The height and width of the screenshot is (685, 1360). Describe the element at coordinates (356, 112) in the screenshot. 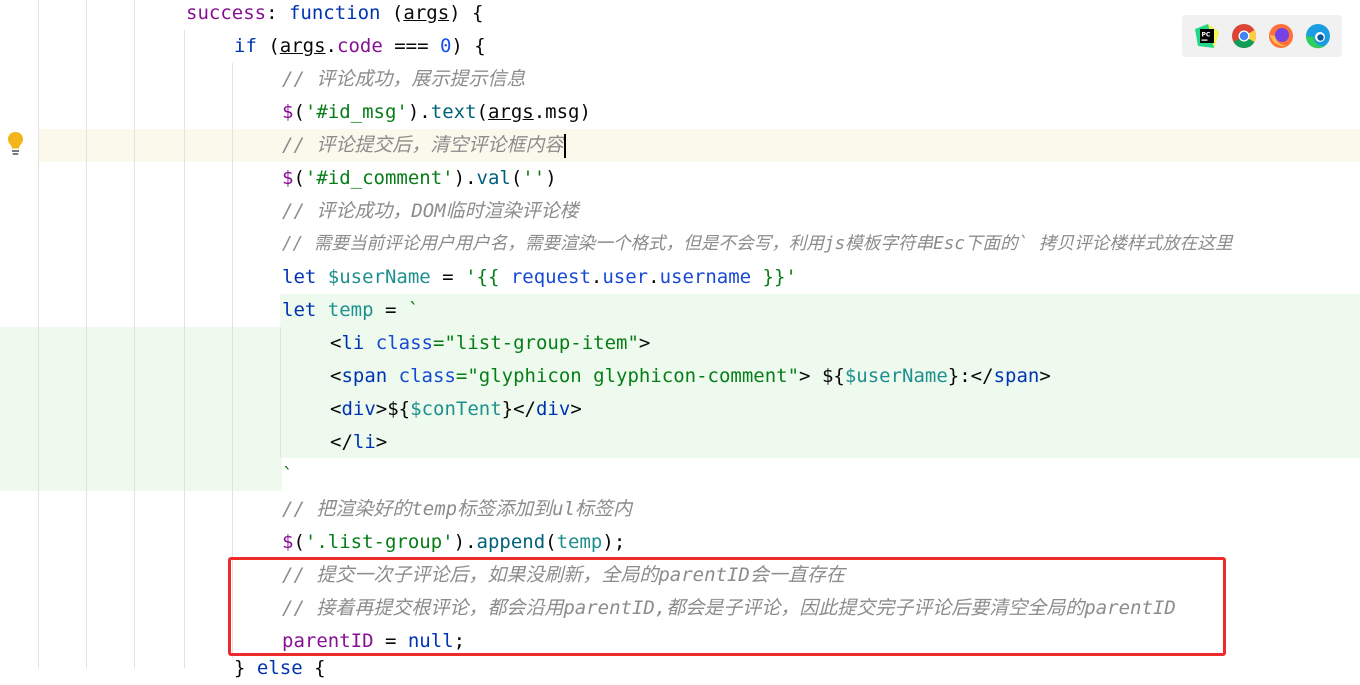

I see `code-token: '#id_msg'` at that location.